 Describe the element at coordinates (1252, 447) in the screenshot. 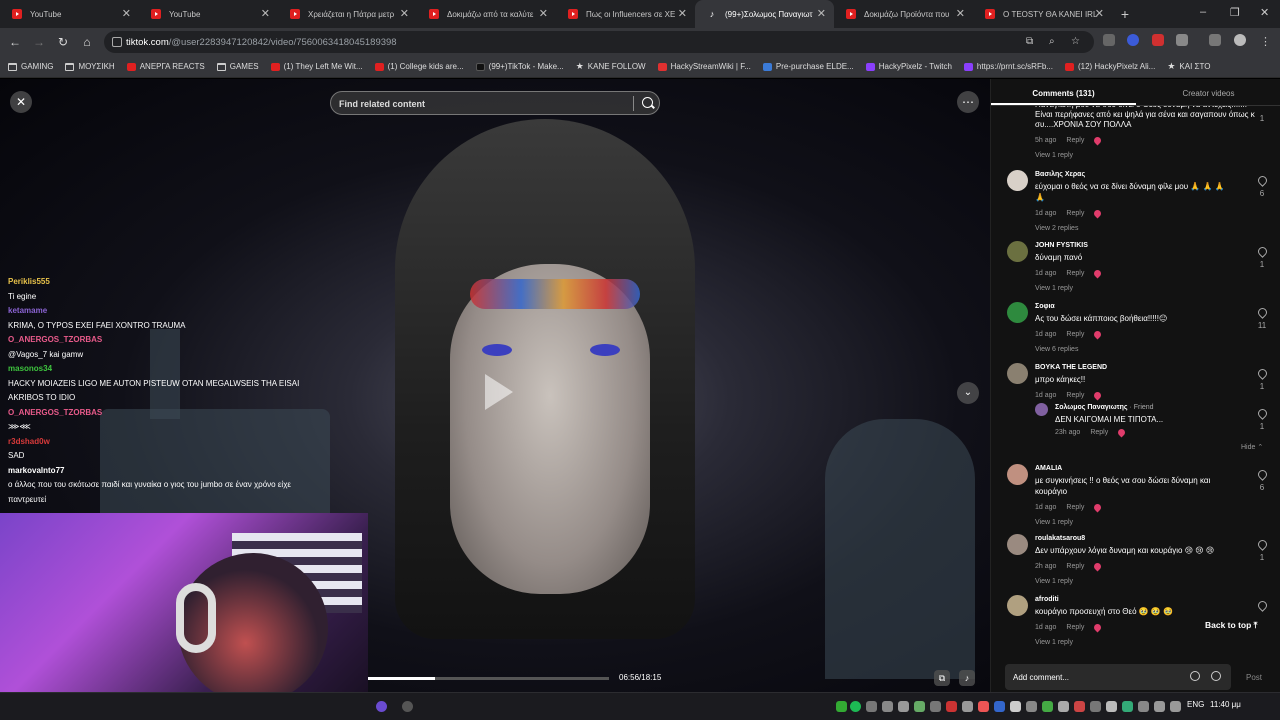

I see `hide-replies-link: Hide ⌃` at that location.